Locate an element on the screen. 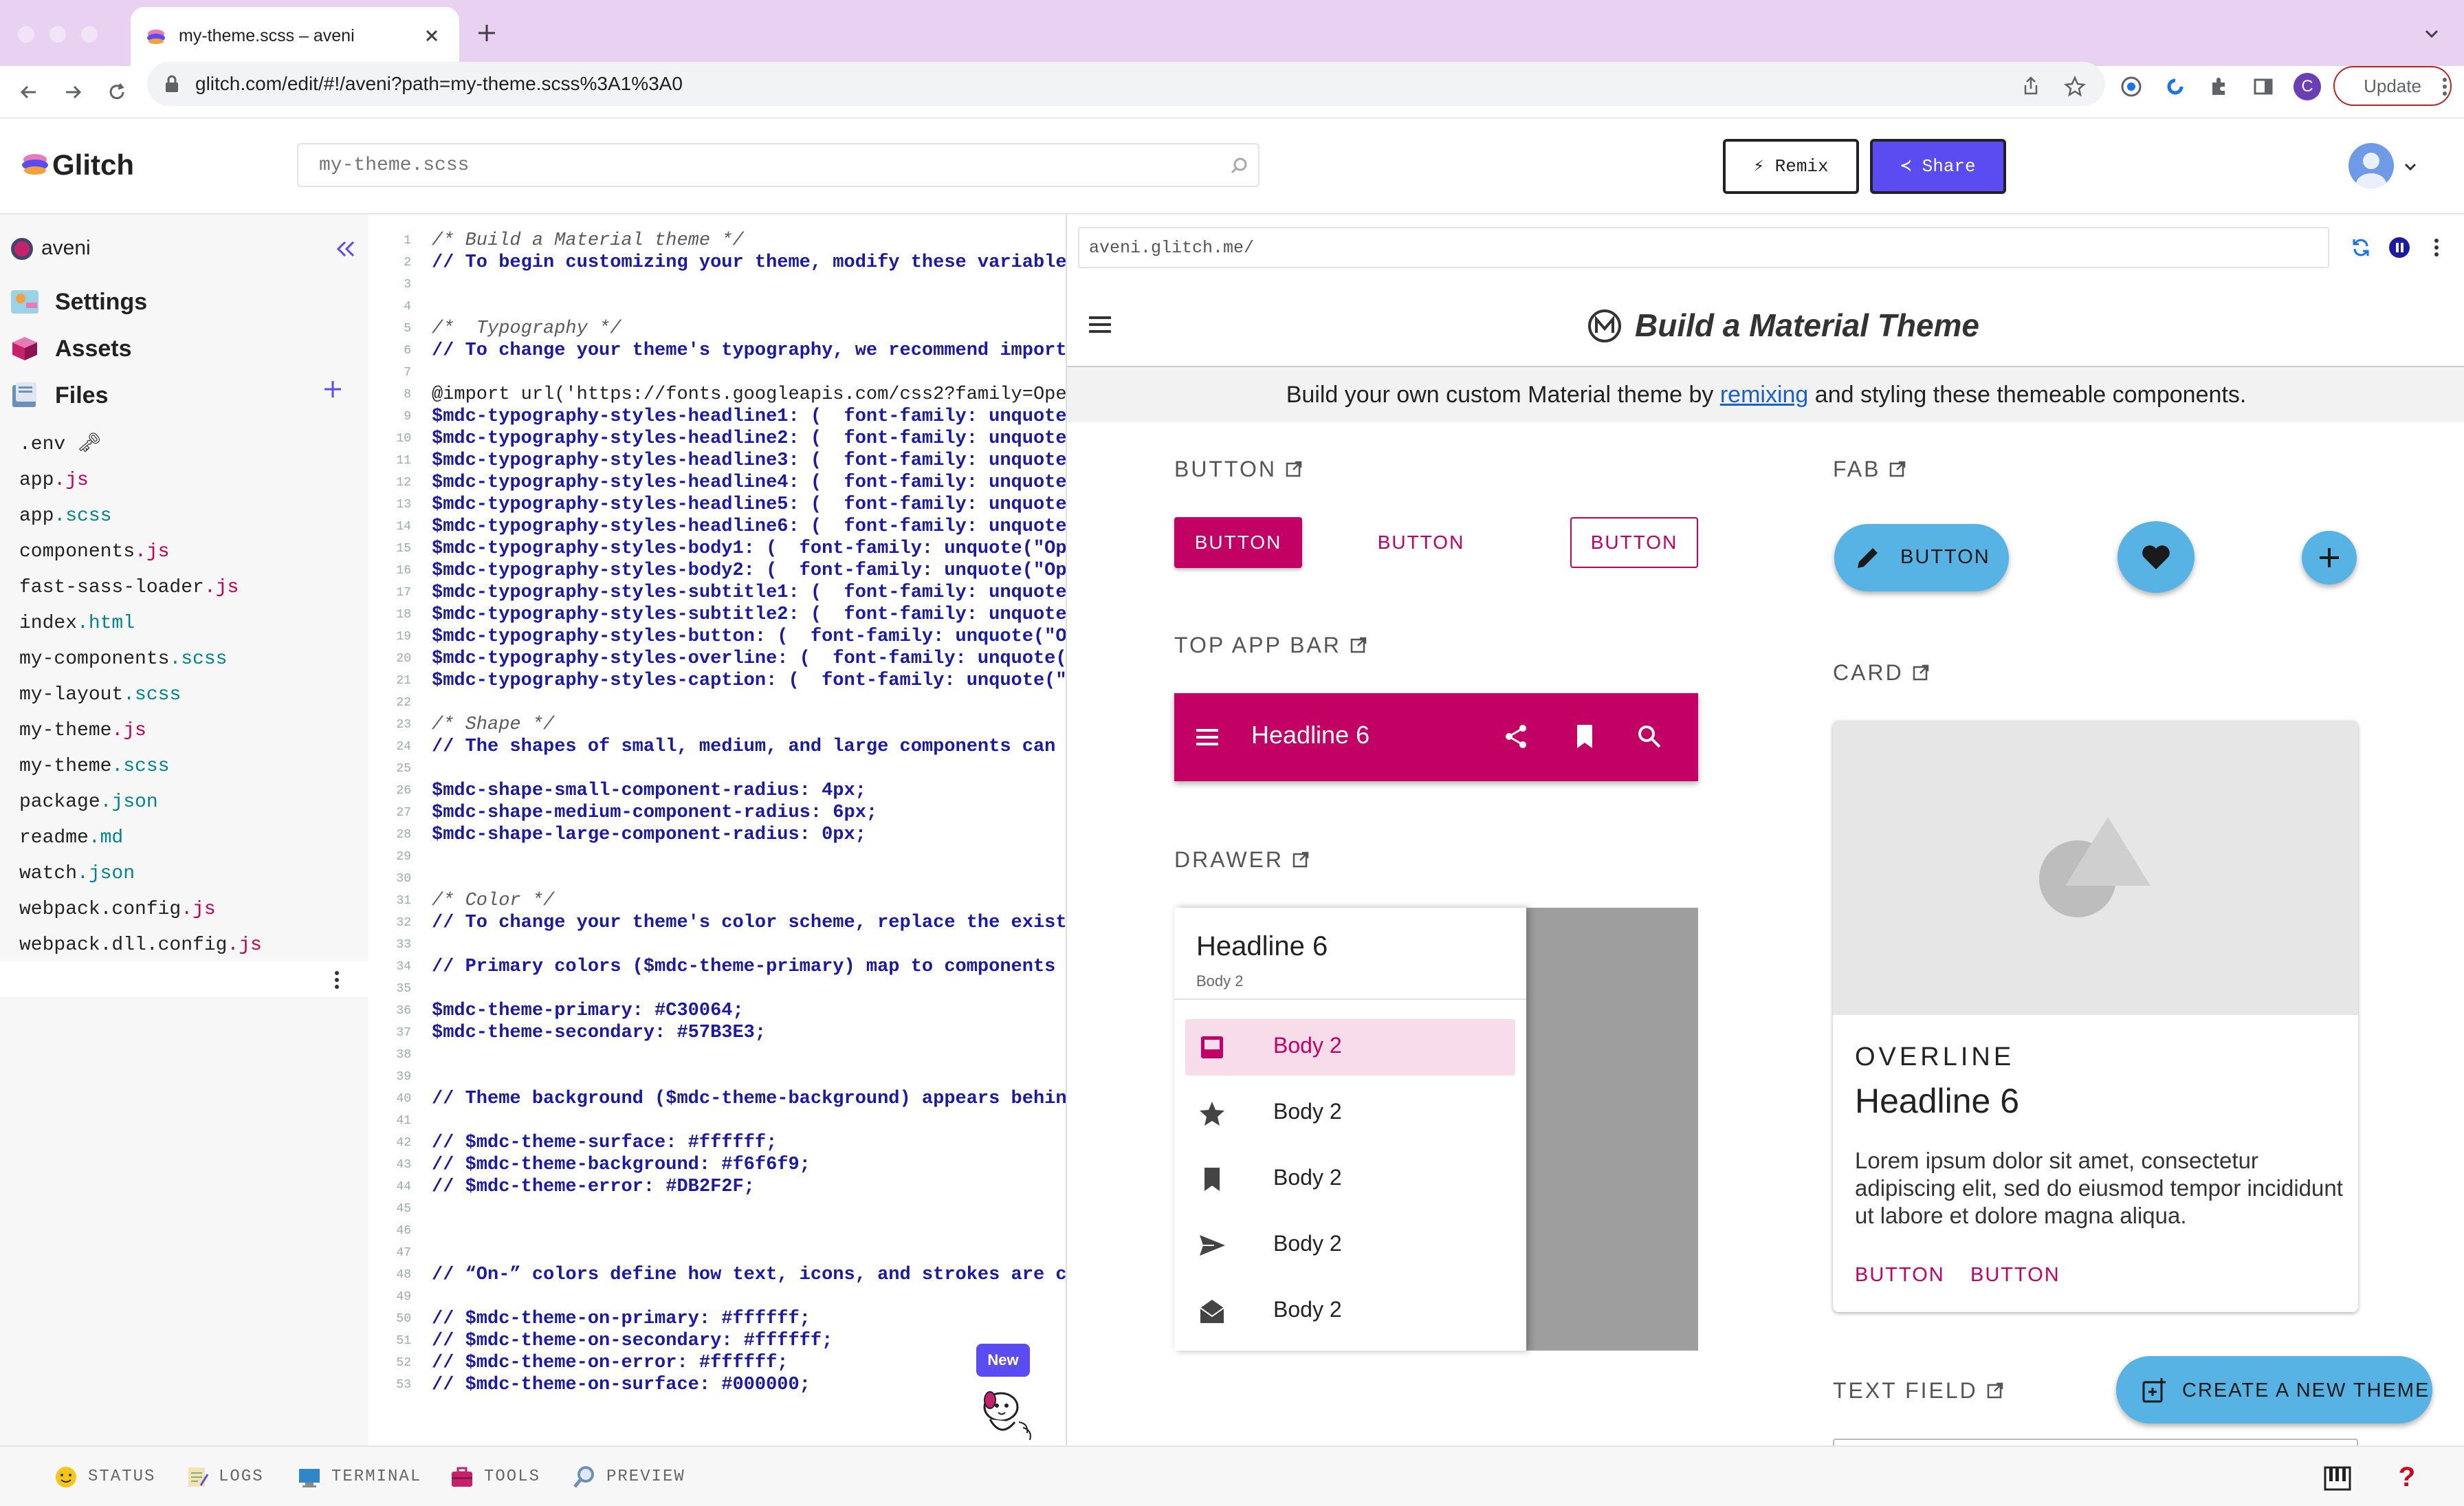  help-button: ? is located at coordinates (2407, 1477).